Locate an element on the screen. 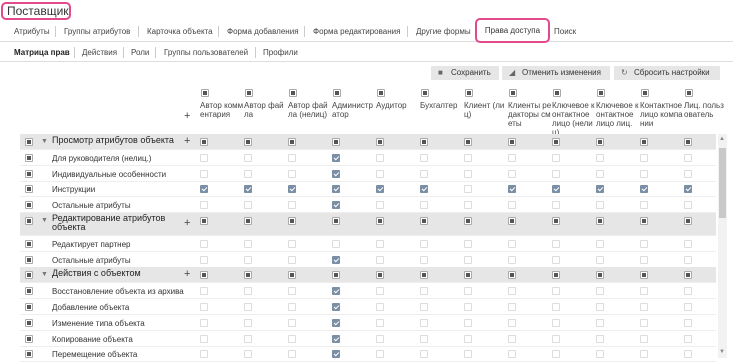  scroll-thumb is located at coordinates (722, 183).